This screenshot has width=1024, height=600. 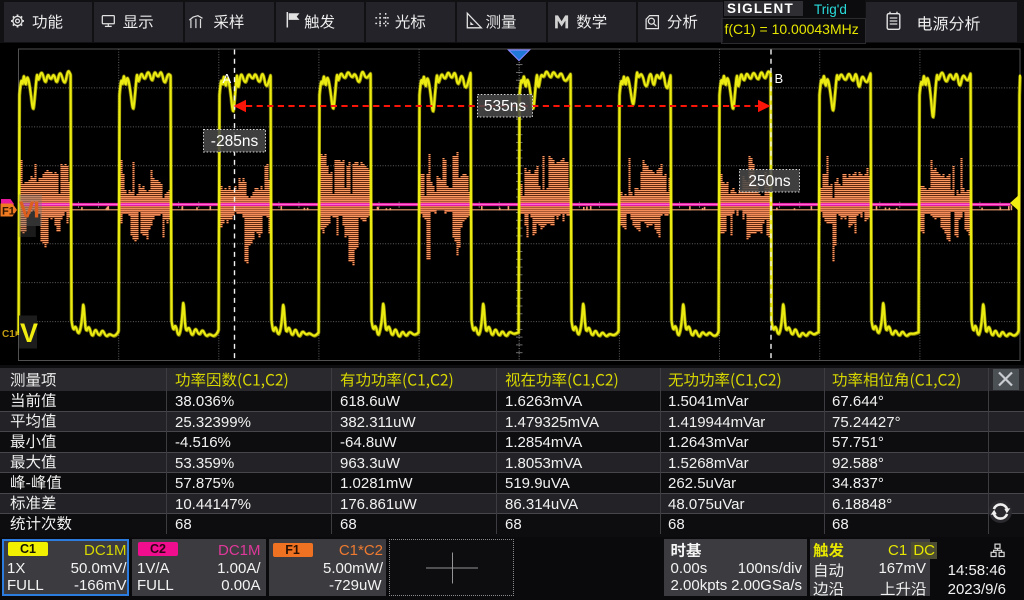 What do you see at coordinates (779, 78) in the screenshot?
I see `svg-text: B` at bounding box center [779, 78].